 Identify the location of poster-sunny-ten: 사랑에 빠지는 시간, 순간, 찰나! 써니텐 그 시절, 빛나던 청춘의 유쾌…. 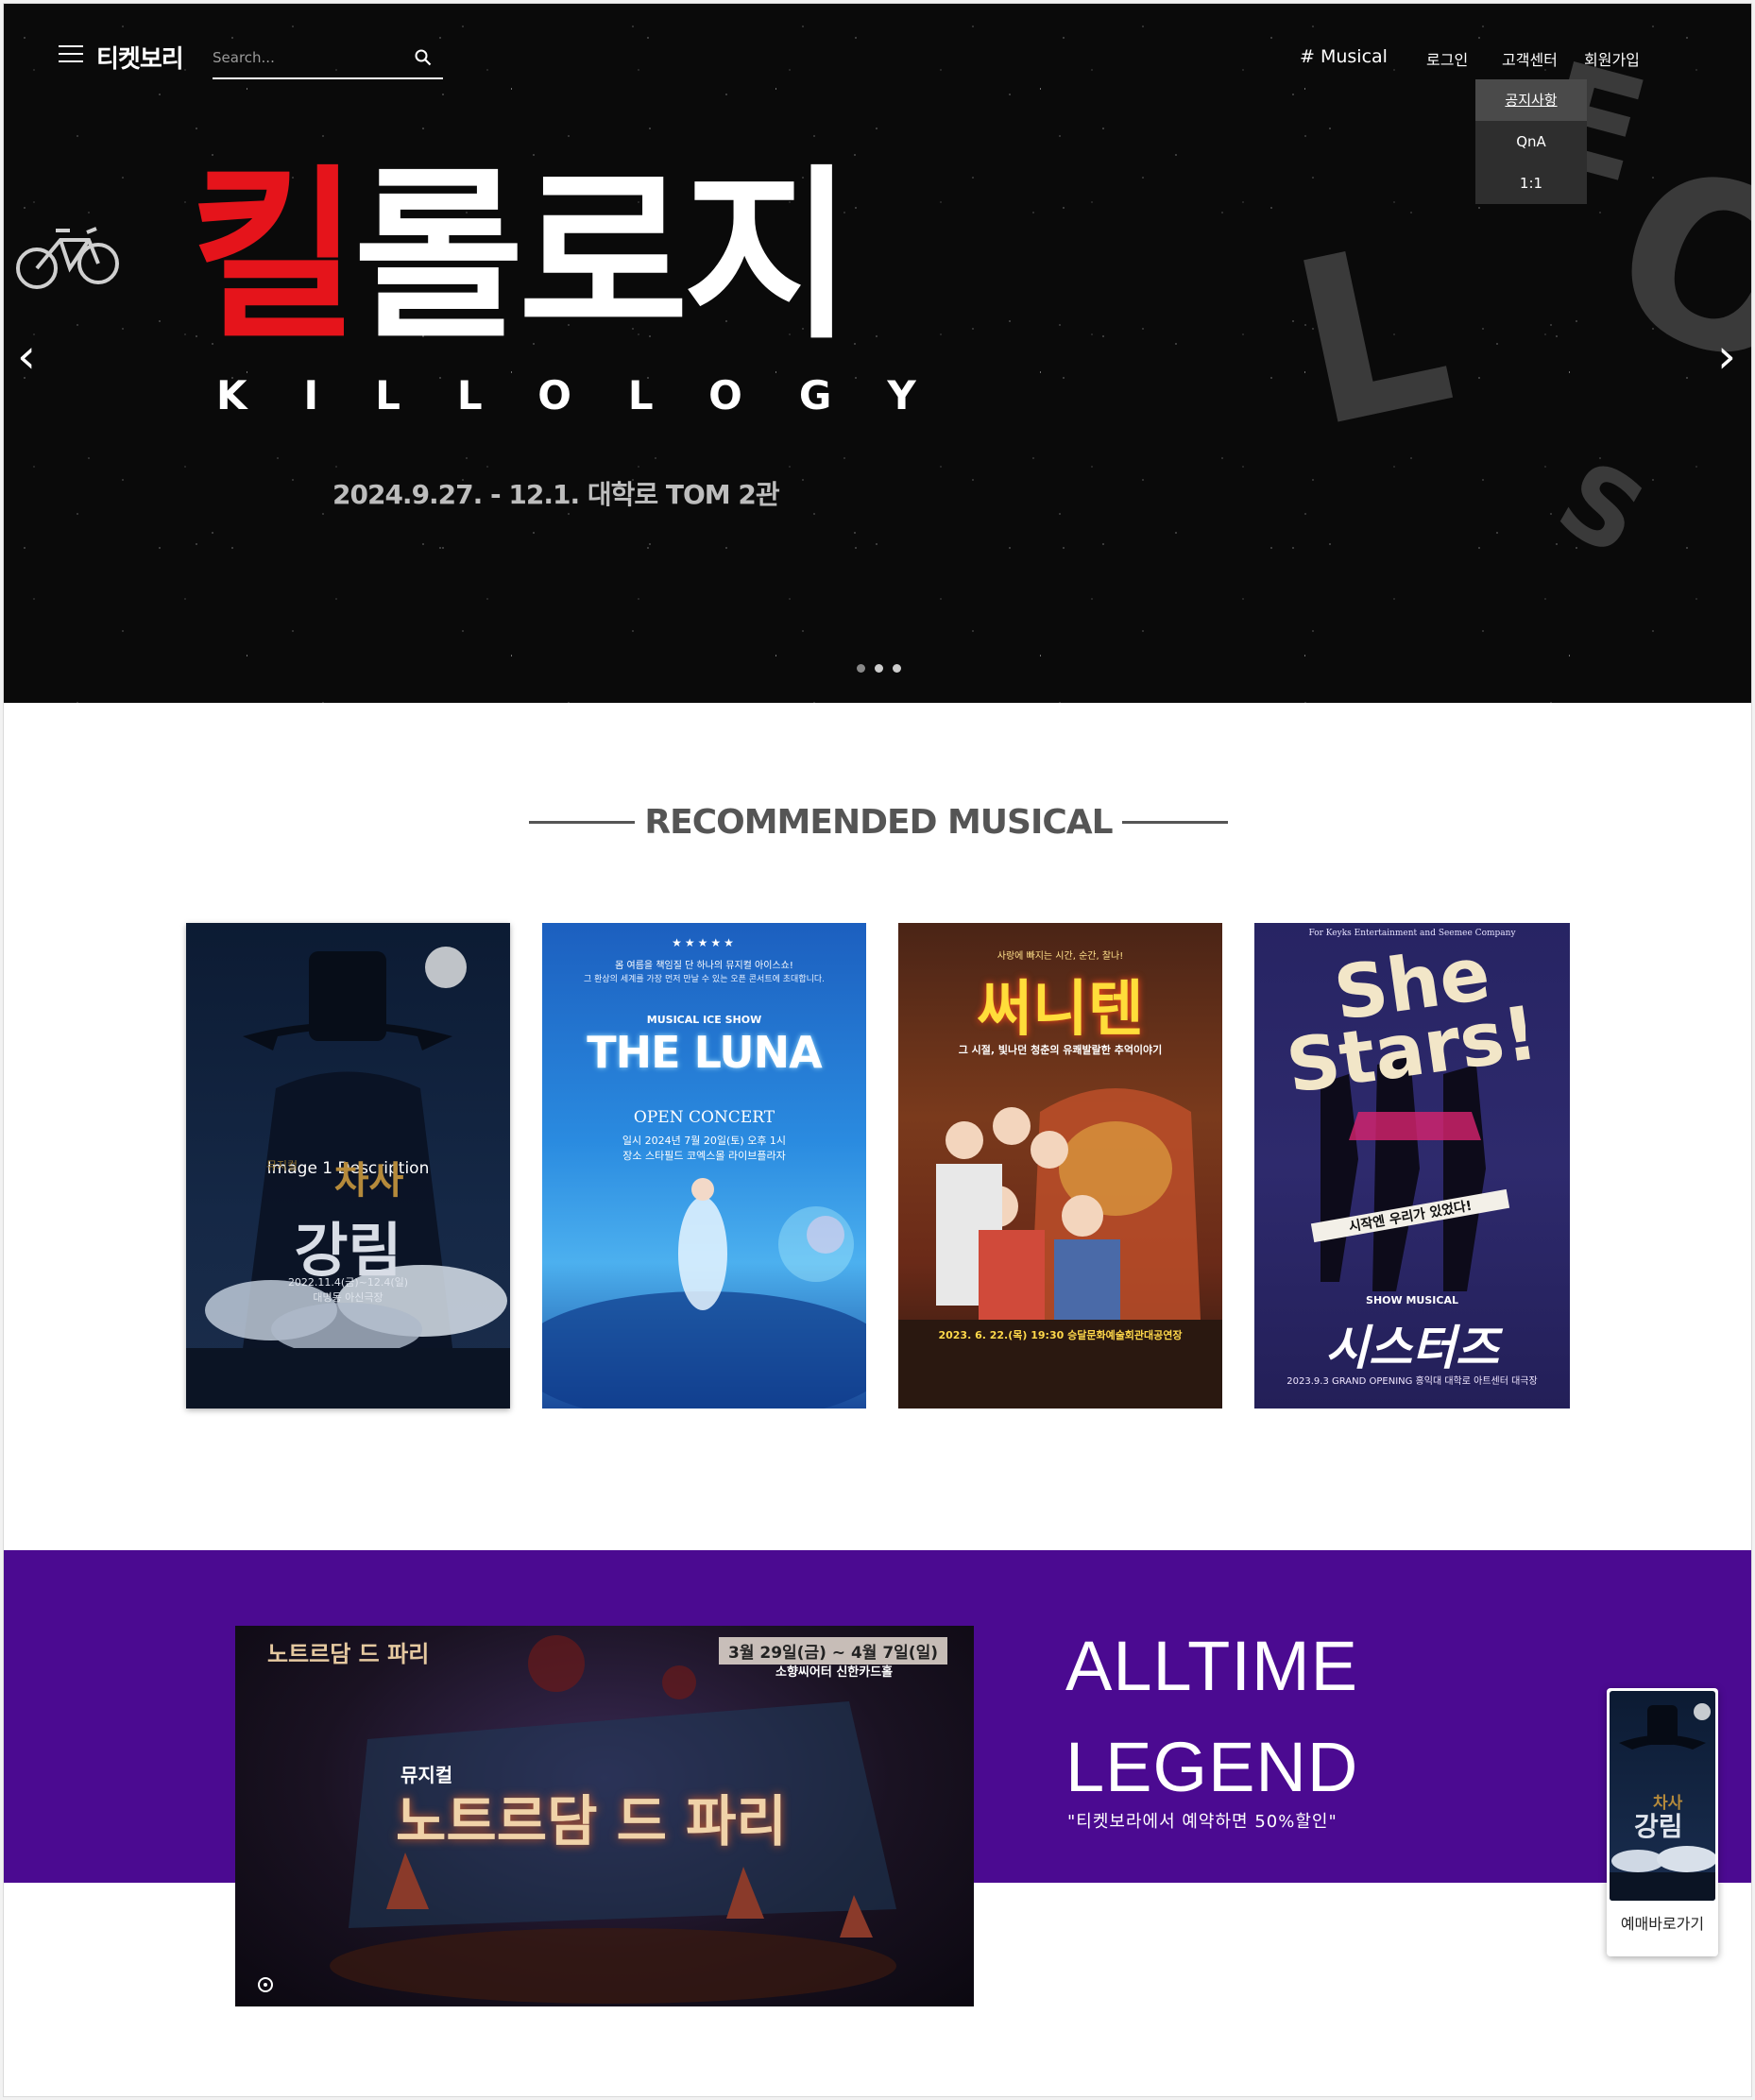
(1060, 1166).